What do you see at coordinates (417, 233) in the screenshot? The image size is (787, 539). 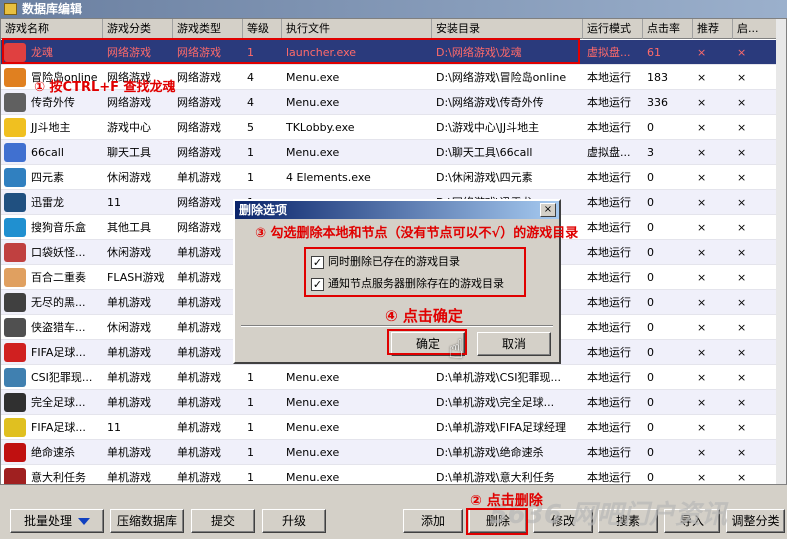 I see `annotation-step3: ③ 勾选删除本地和节点（没有节点可以不√）的游戏目录` at bounding box center [417, 233].